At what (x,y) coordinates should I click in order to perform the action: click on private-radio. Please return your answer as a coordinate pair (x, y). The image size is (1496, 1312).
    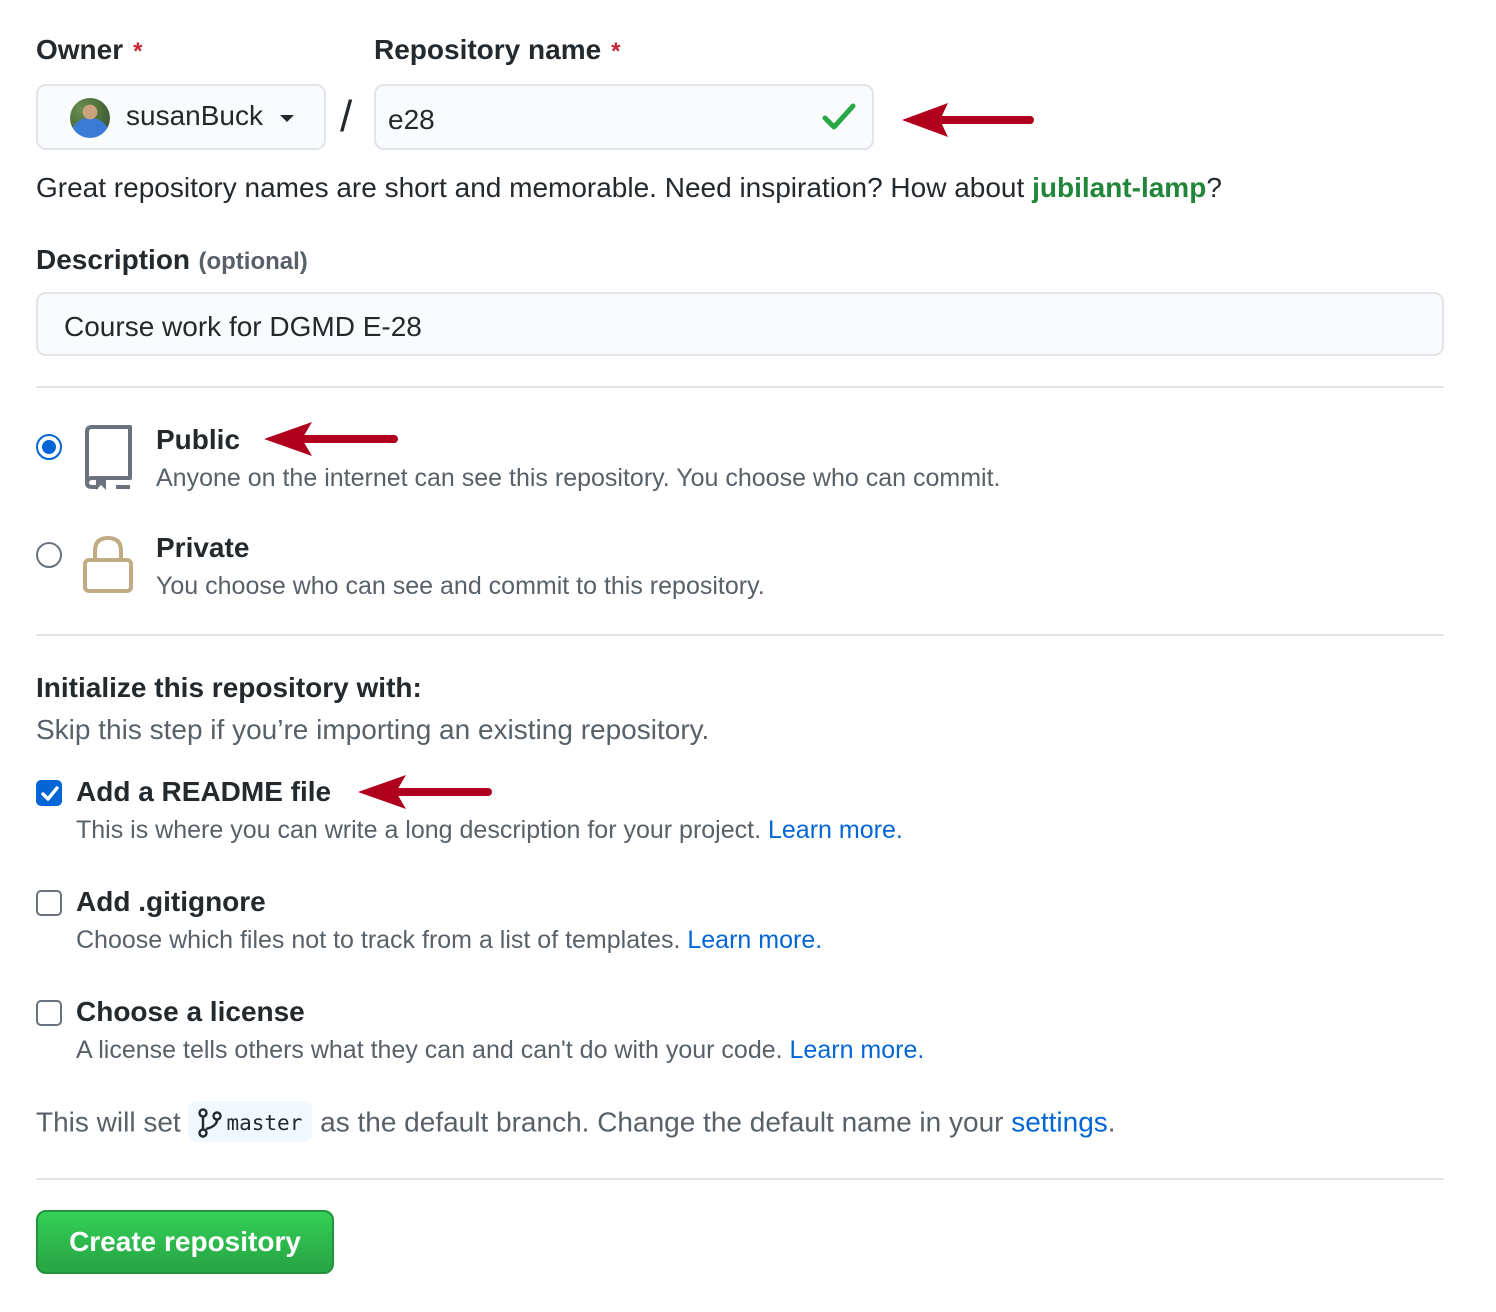
    Looking at the image, I should click on (49, 555).